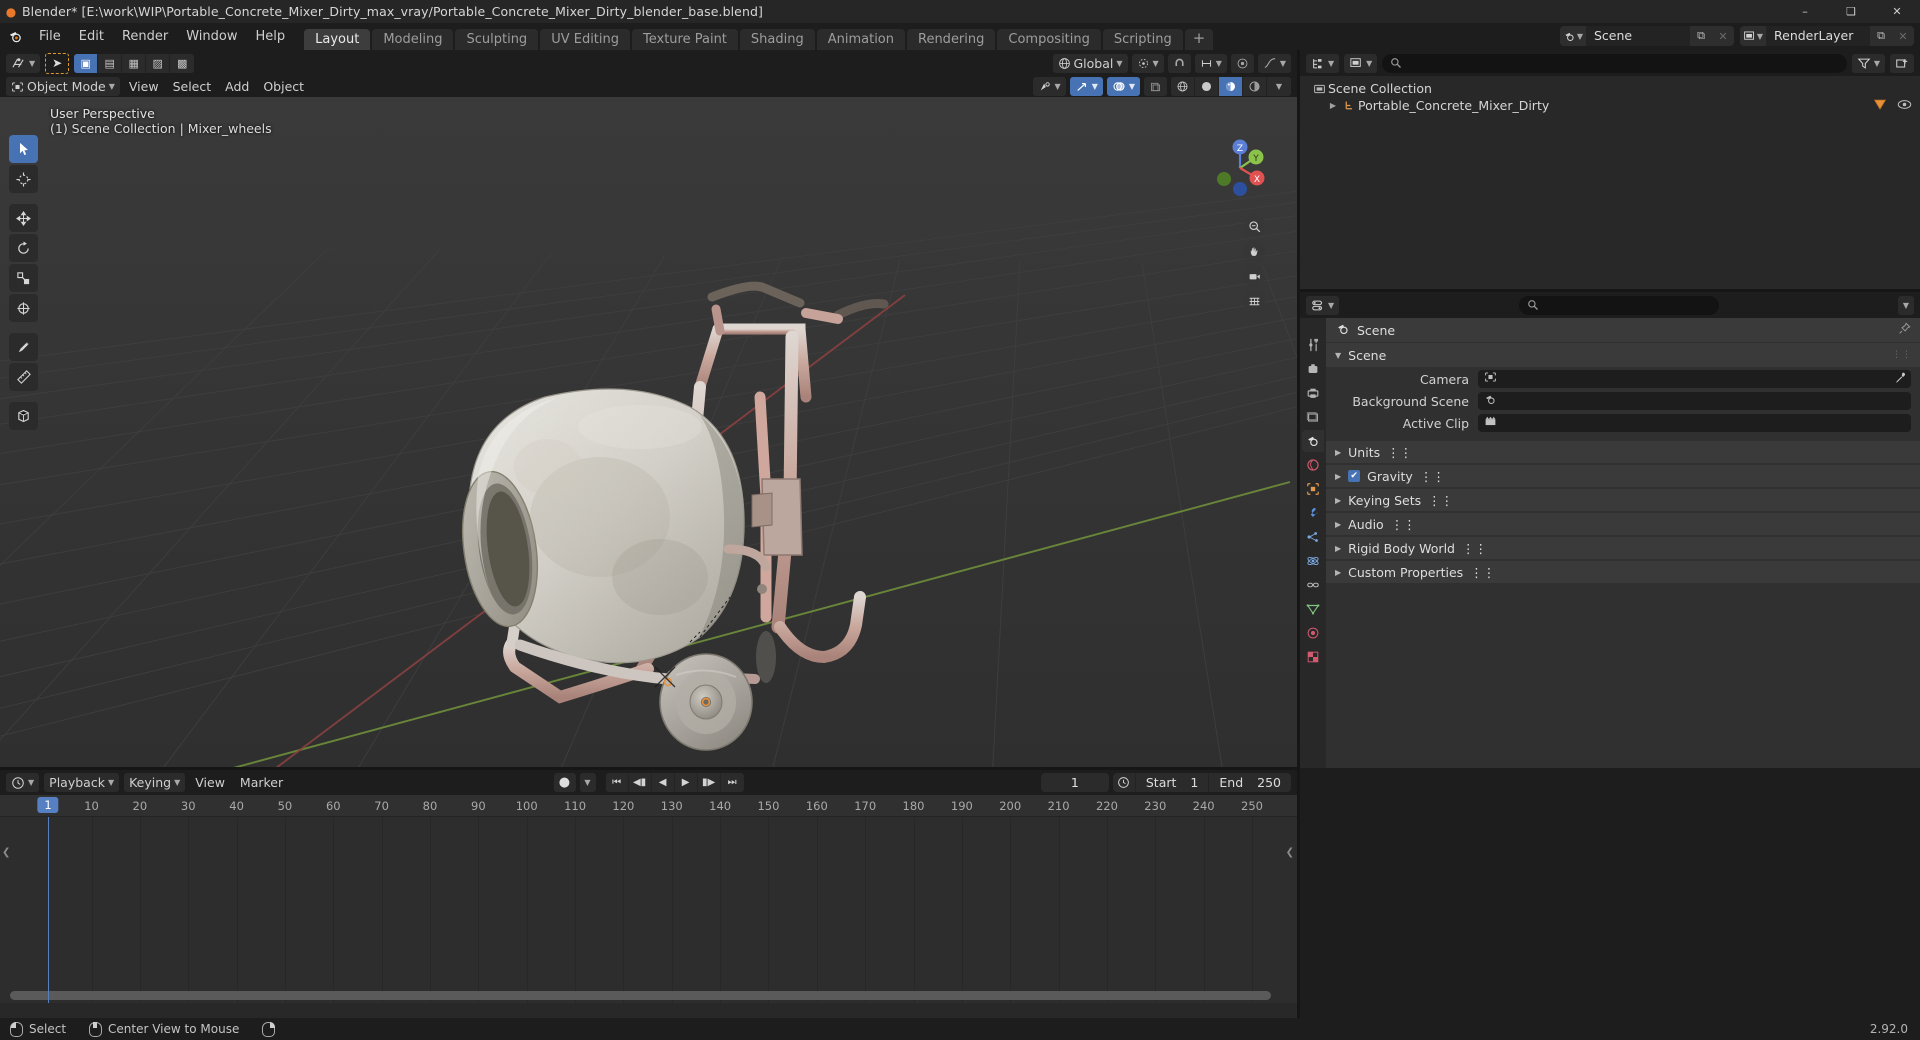 This screenshot has width=1920, height=1040. Describe the element at coordinates (1183, 86) in the screenshot. I see `wireframe-shading-button` at that location.